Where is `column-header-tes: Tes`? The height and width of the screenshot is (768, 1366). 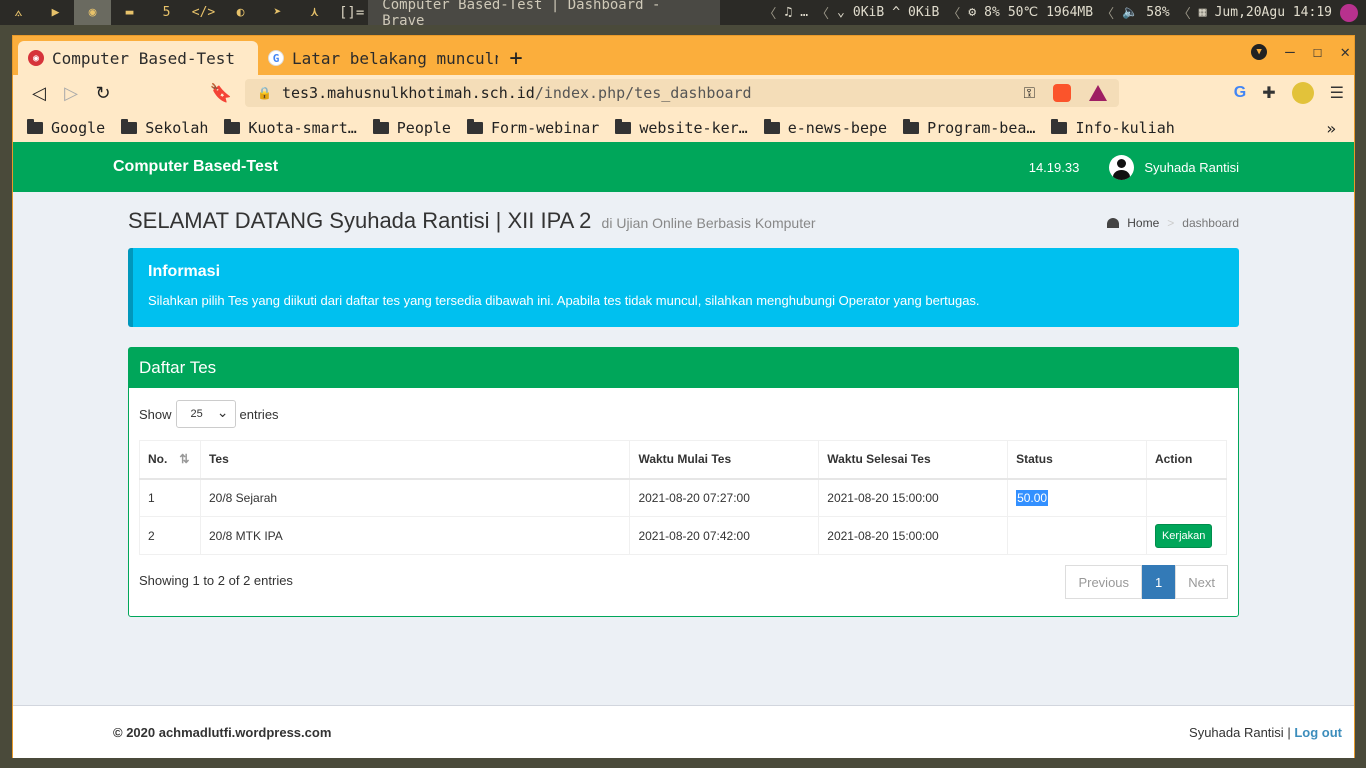
column-header-tes: Tes is located at coordinates (415, 460).